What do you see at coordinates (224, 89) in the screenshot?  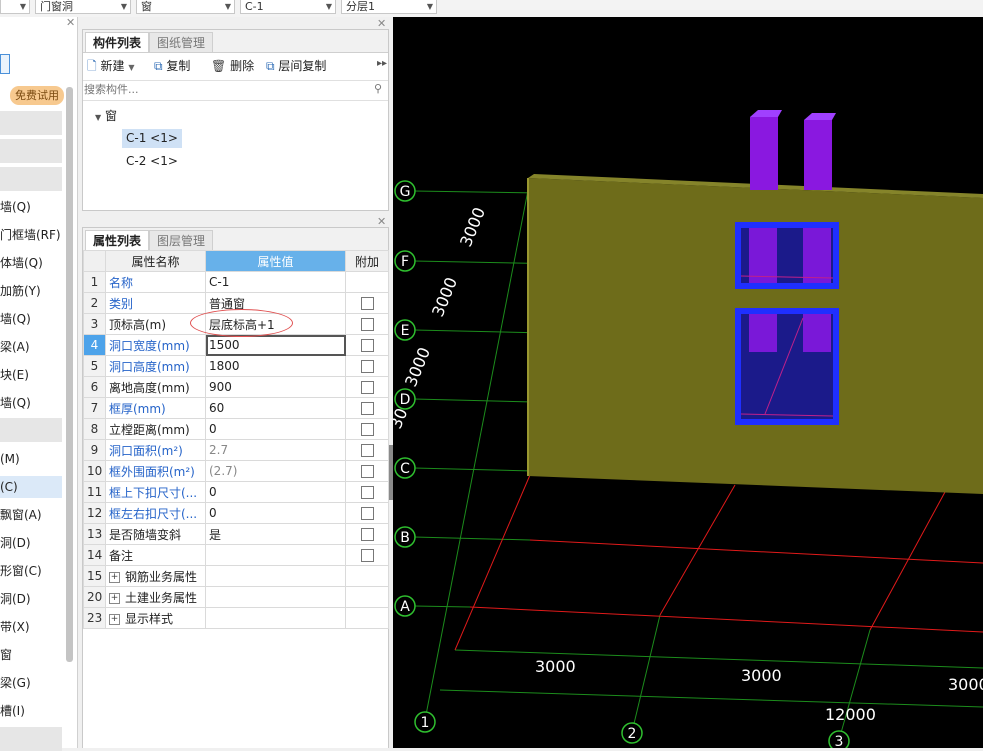 I see `search-input` at bounding box center [224, 89].